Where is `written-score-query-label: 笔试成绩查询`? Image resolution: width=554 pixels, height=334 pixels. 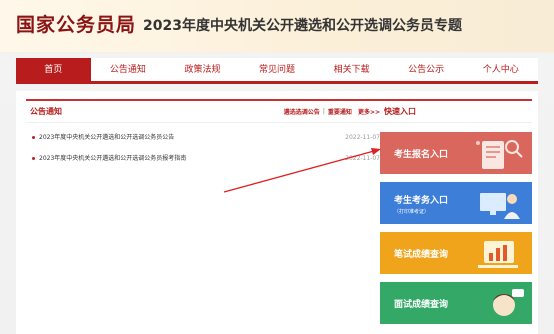
written-score-query-label: 笔试成绩查询 is located at coordinates (421, 255).